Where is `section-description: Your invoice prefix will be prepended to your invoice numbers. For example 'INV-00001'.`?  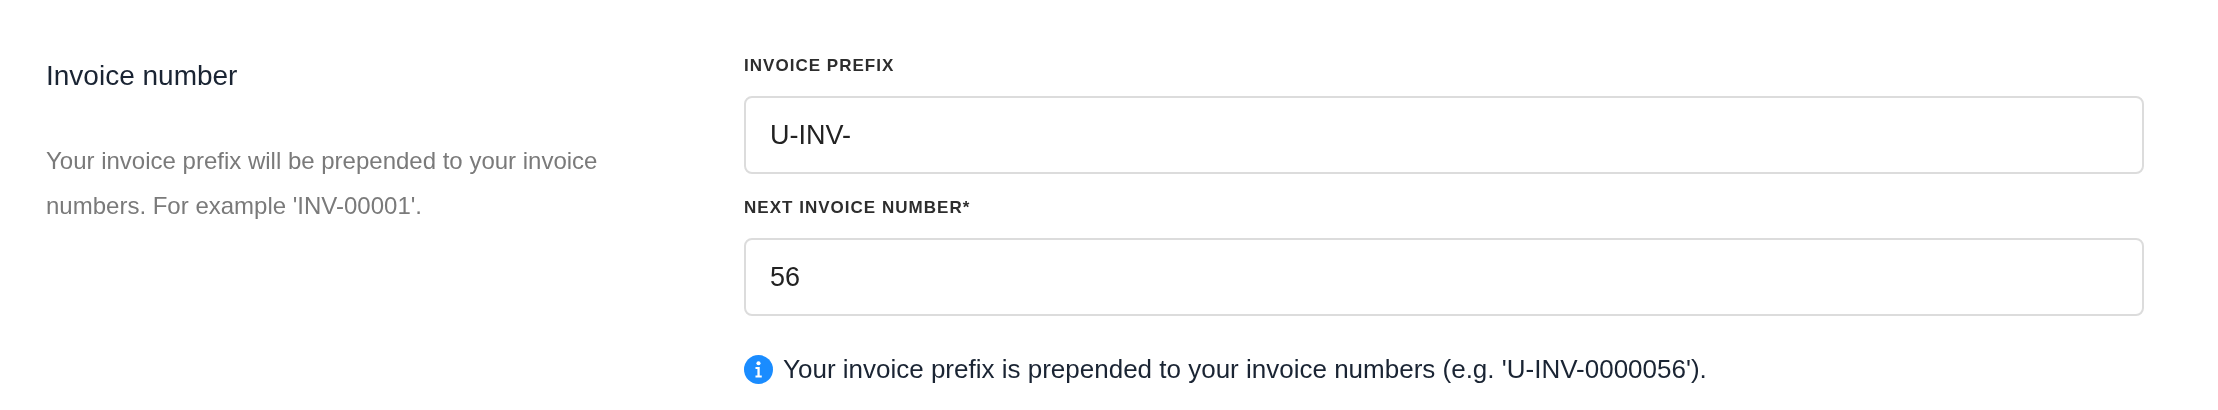 section-description: Your invoice prefix will be prepended to your invoice numbers. For example 'INV-00001'. is located at coordinates (322, 183).